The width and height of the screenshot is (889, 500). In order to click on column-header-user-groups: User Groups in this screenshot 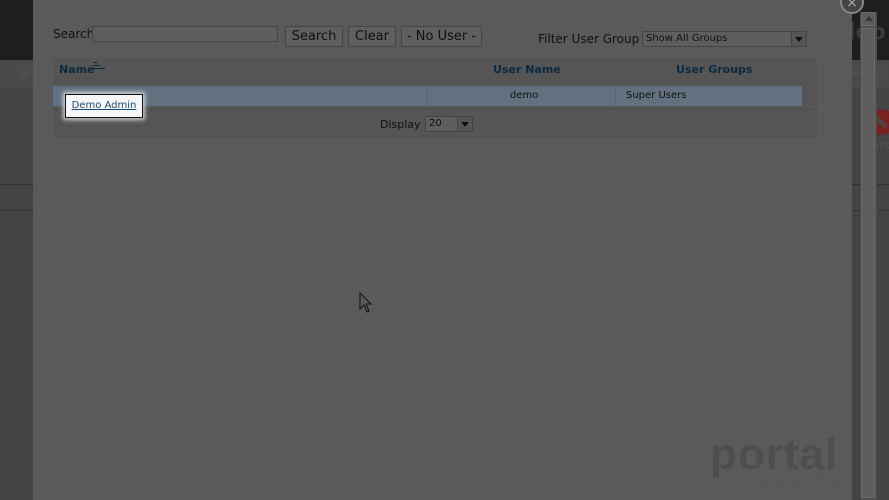, I will do `click(714, 69)`.